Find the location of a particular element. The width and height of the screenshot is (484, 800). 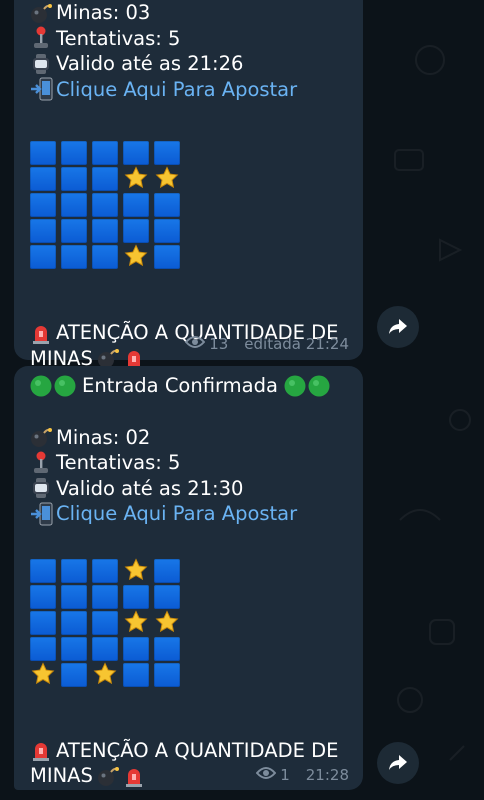

view-count: 1 is located at coordinates (285, 775).